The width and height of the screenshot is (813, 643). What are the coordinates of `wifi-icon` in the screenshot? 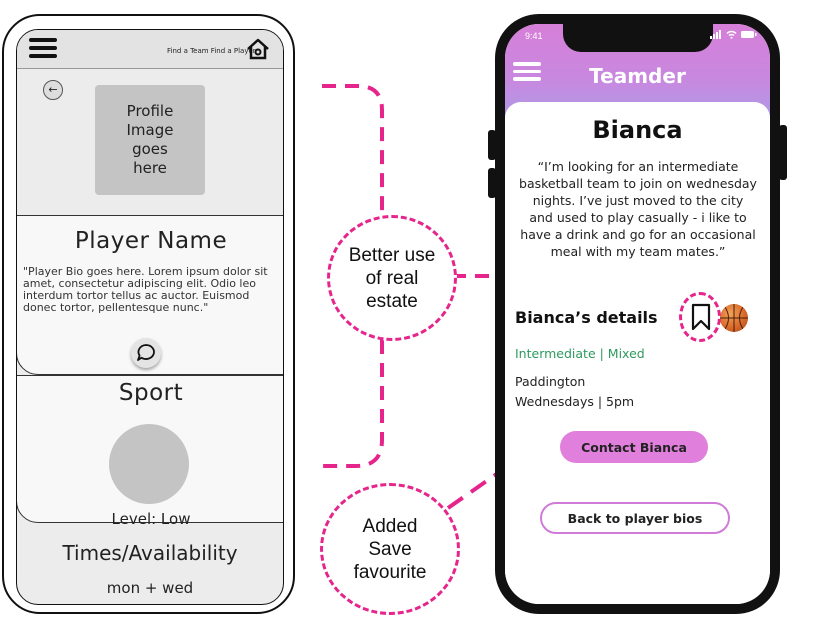 It's located at (731, 34).